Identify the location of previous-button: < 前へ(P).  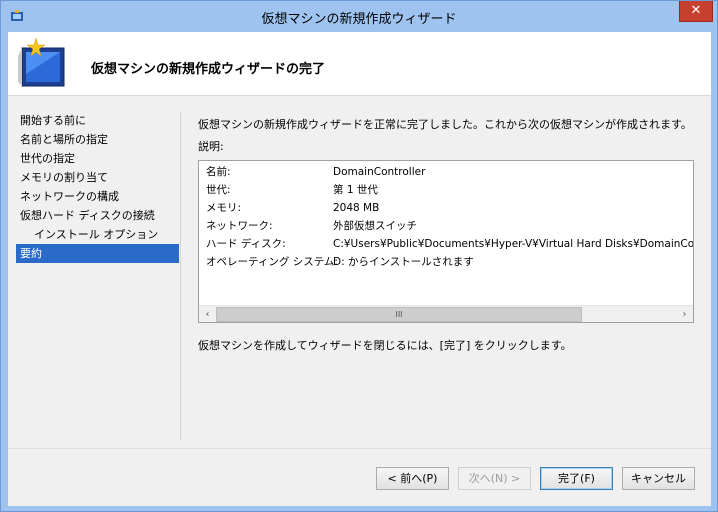
(412, 478).